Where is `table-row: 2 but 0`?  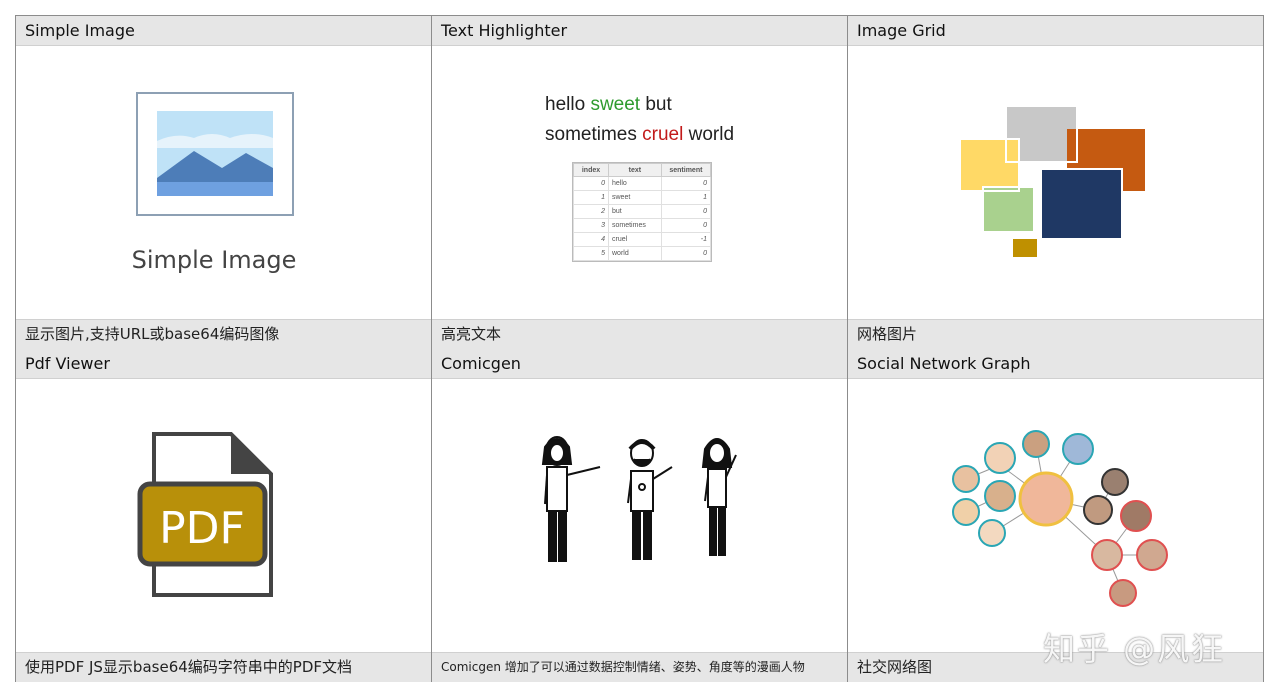 table-row: 2 but 0 is located at coordinates (642, 211).